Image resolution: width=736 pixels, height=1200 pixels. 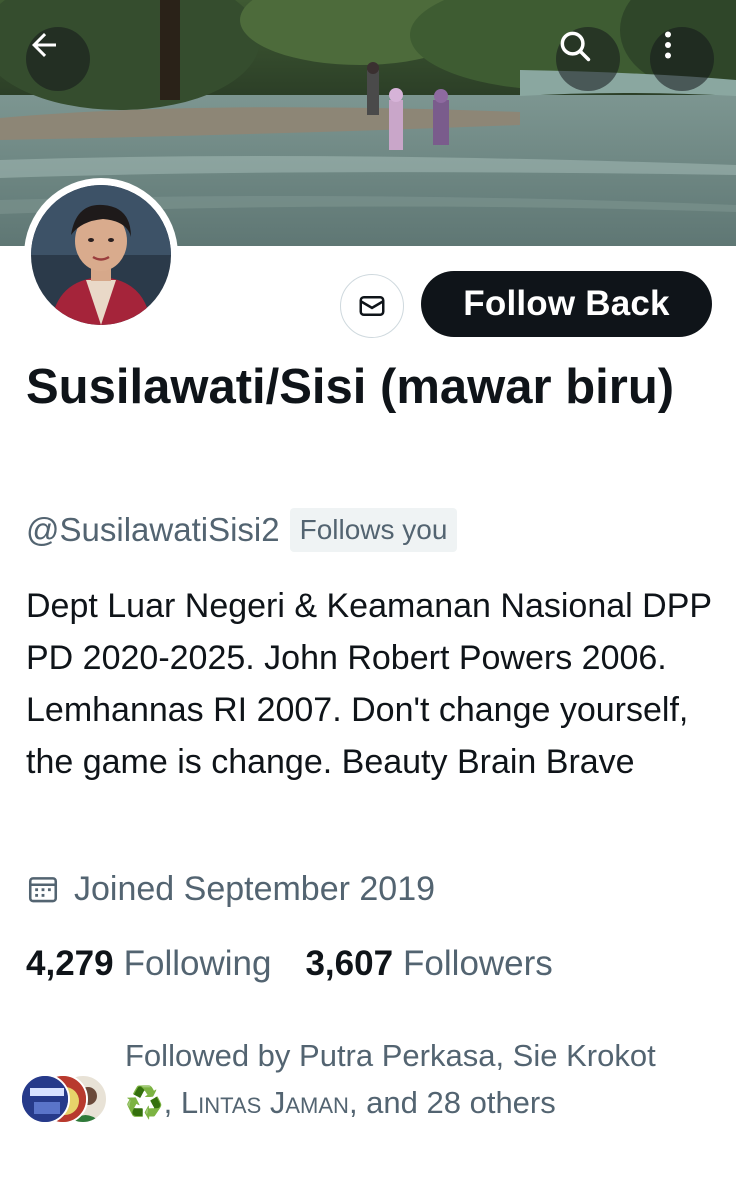 What do you see at coordinates (58, 59) in the screenshot?
I see `back-button` at bounding box center [58, 59].